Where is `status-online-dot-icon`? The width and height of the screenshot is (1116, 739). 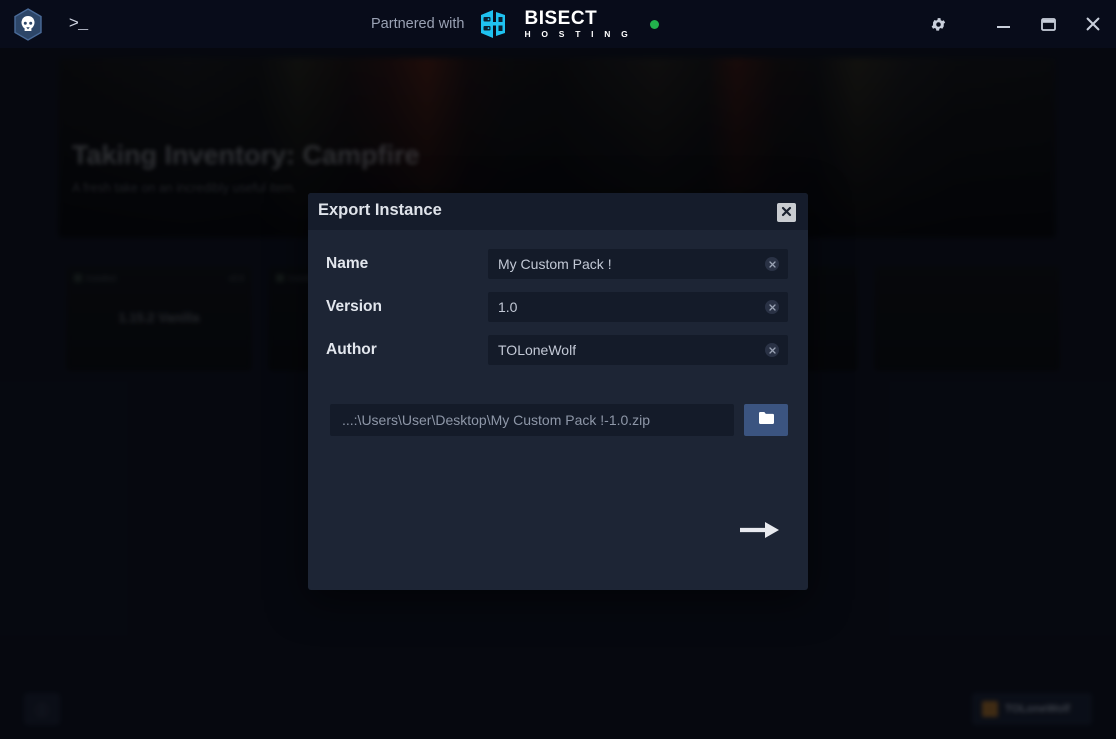 status-online-dot-icon is located at coordinates (654, 24).